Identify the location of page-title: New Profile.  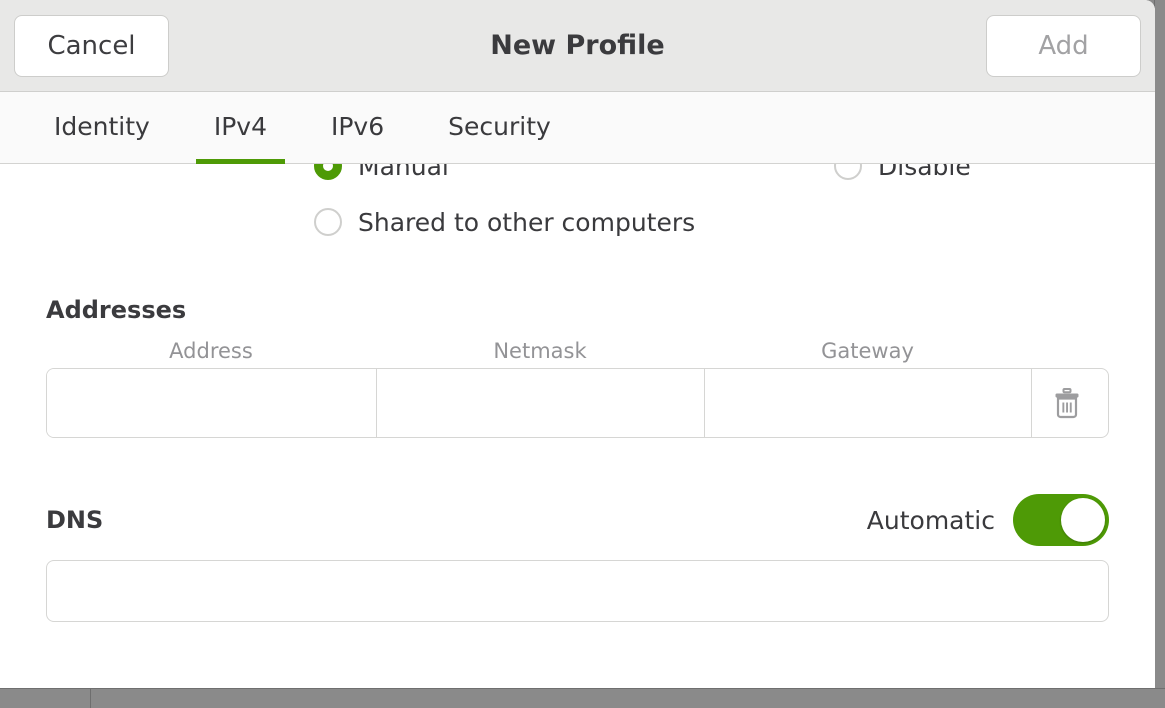
(577, 45).